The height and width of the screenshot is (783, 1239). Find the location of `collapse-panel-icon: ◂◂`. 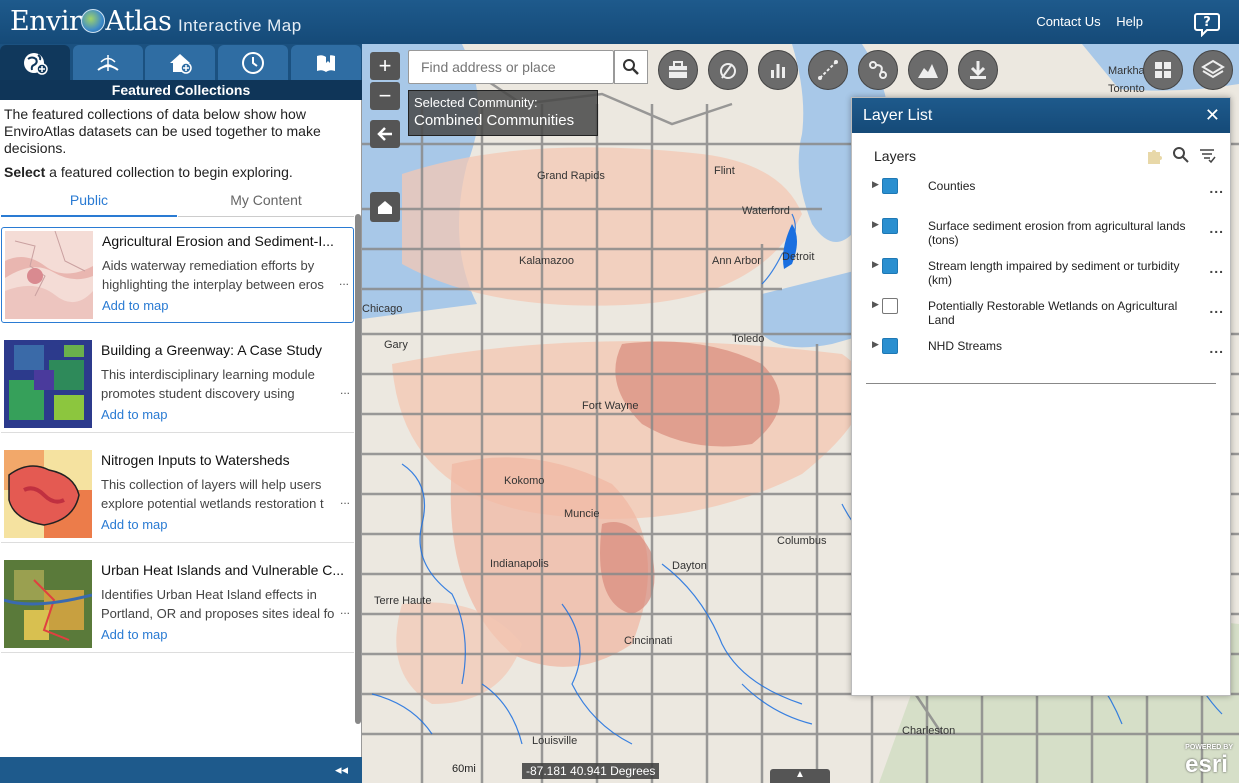

collapse-panel-icon: ◂◂ is located at coordinates (341, 770).